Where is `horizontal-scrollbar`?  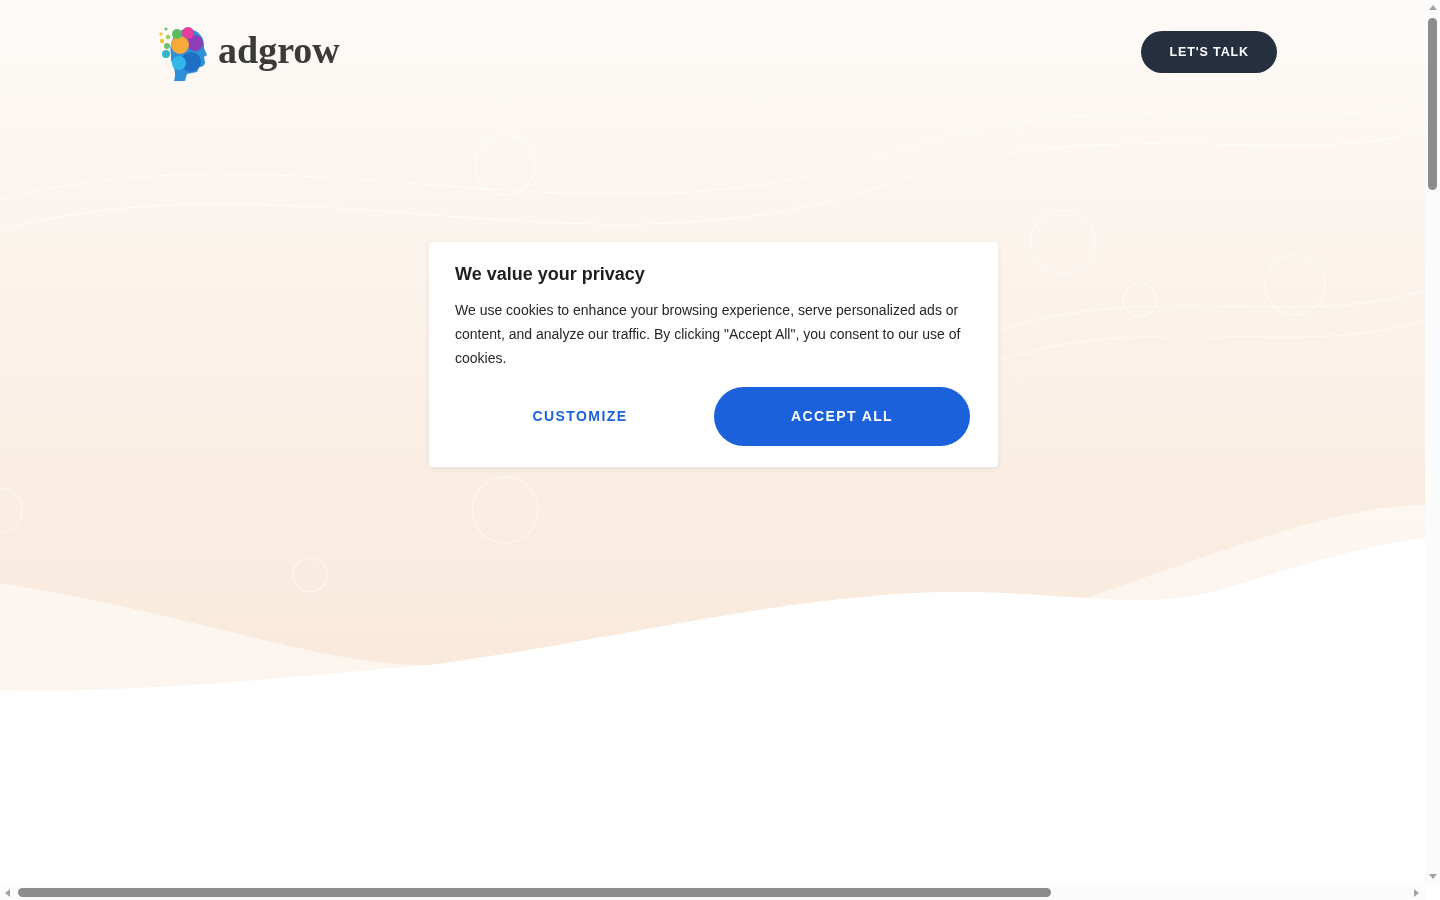
horizontal-scrollbar is located at coordinates (712, 892).